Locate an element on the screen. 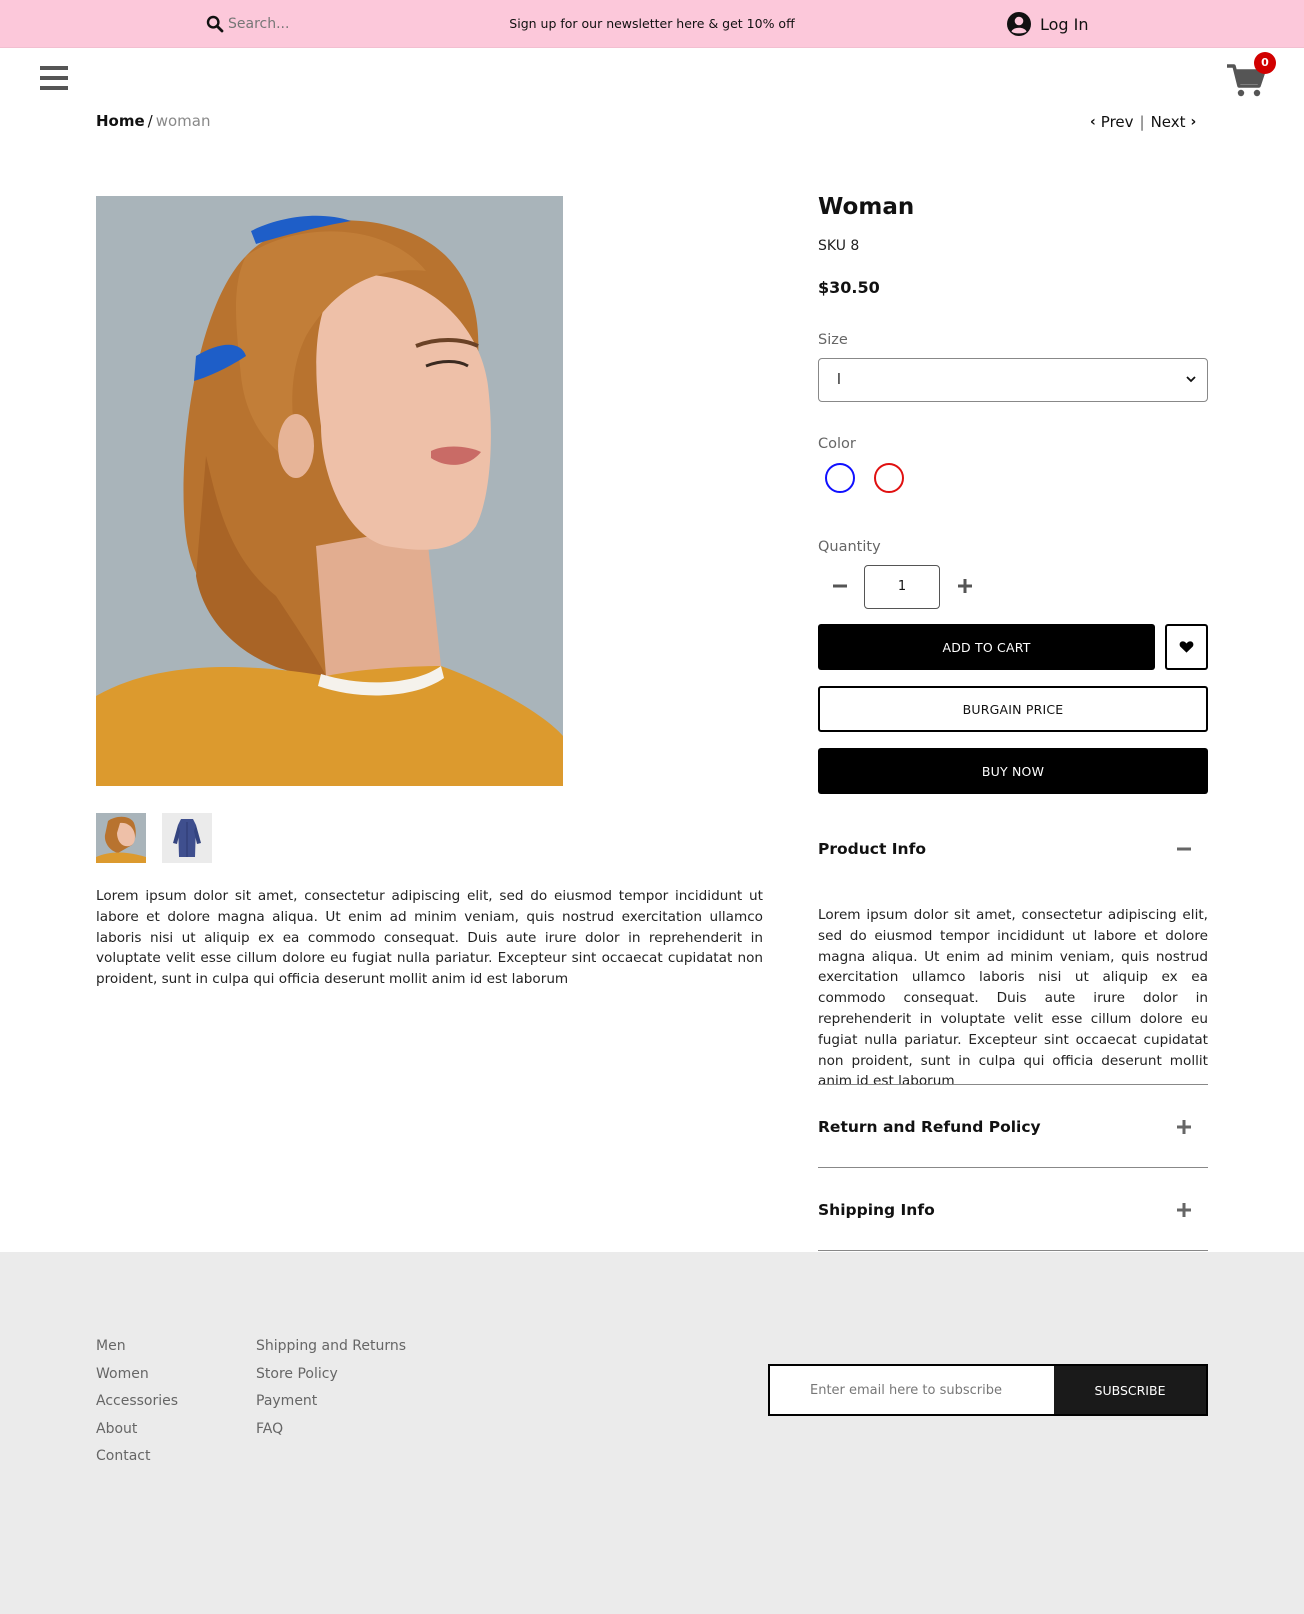  footer-link-men: Men is located at coordinates (111, 1346).